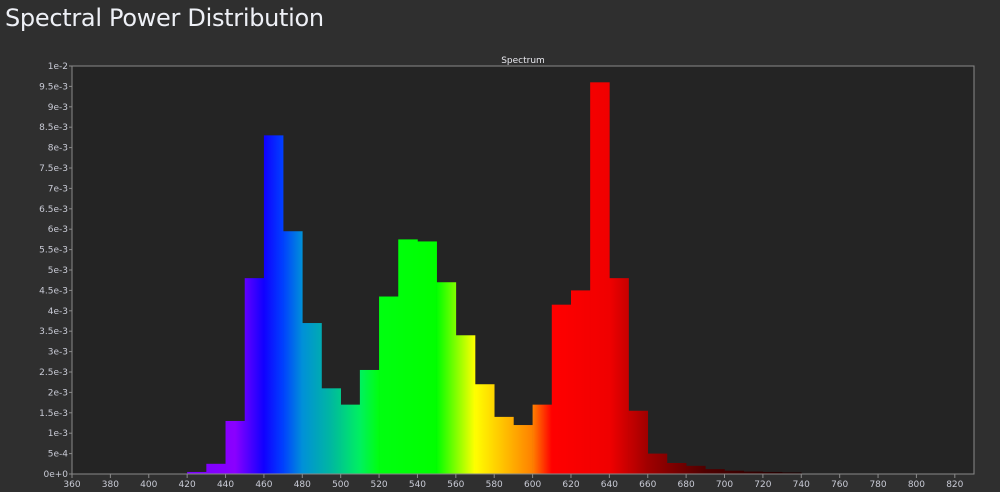 The height and width of the screenshot is (492, 1000). What do you see at coordinates (53, 87) in the screenshot?
I see `y-tick-label: 9.5e-3` at bounding box center [53, 87].